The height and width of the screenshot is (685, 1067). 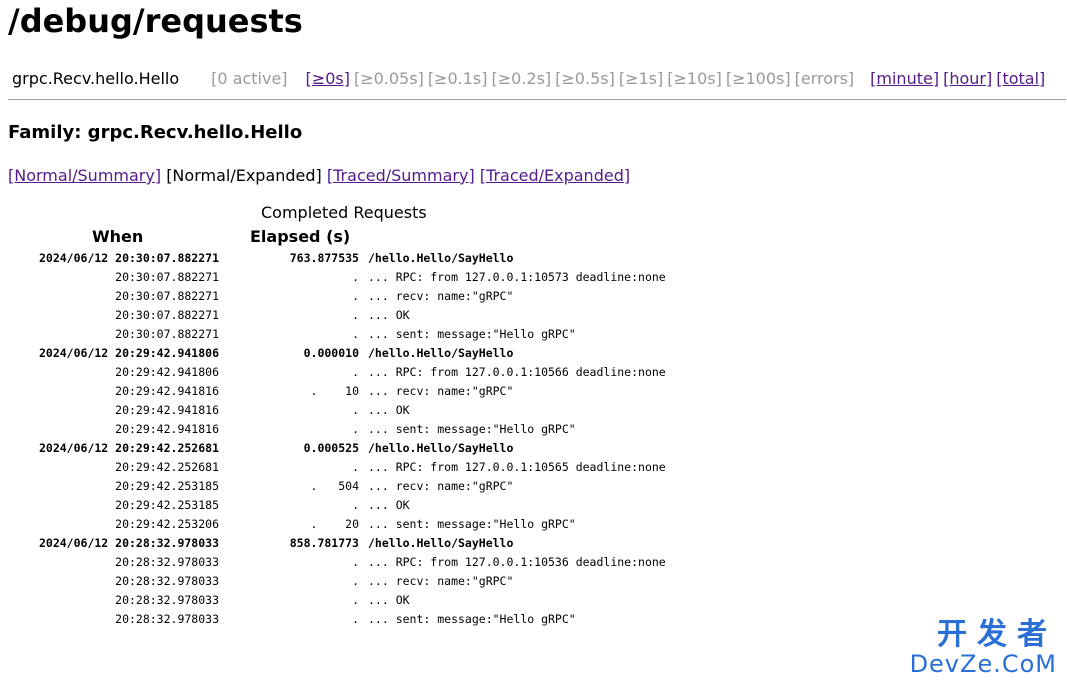 I want to click on view-traced-expanded-link: [Traced/Expanded], so click(x=555, y=175).